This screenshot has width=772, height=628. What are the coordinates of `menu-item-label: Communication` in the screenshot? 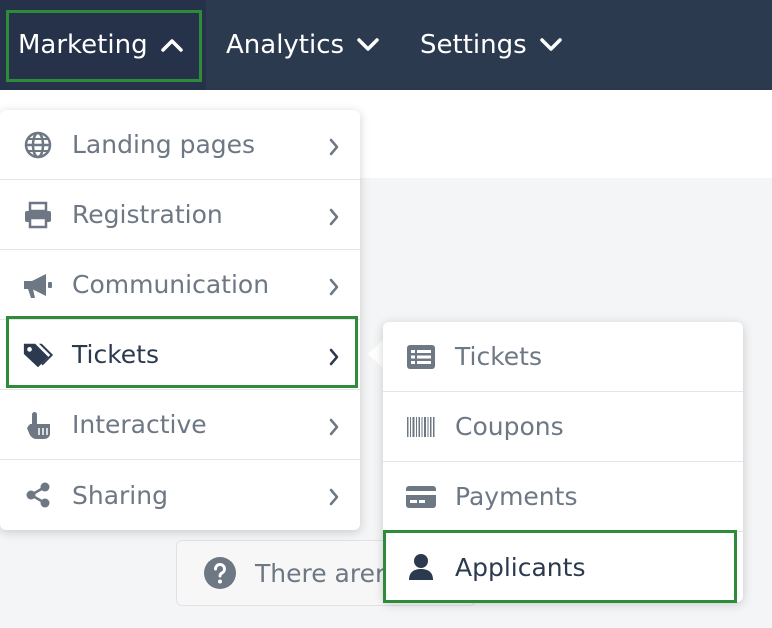 It's located at (171, 284).